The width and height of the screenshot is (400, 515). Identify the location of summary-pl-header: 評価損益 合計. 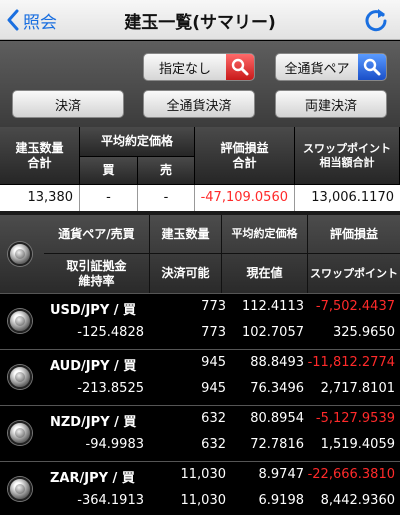
(245, 156).